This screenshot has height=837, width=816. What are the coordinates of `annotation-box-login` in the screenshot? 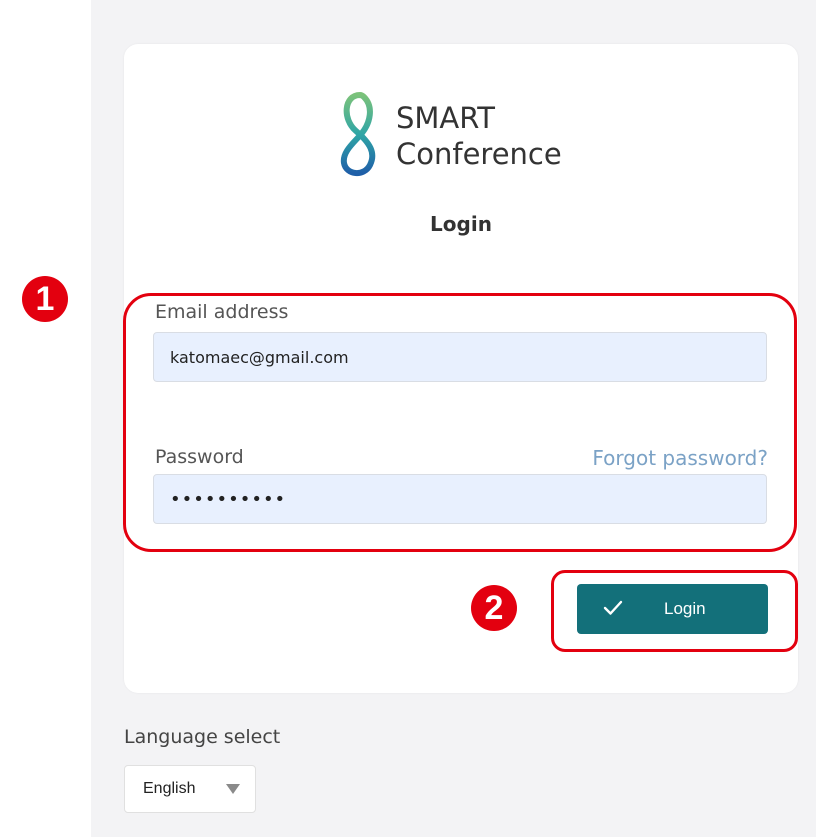 It's located at (674, 611).